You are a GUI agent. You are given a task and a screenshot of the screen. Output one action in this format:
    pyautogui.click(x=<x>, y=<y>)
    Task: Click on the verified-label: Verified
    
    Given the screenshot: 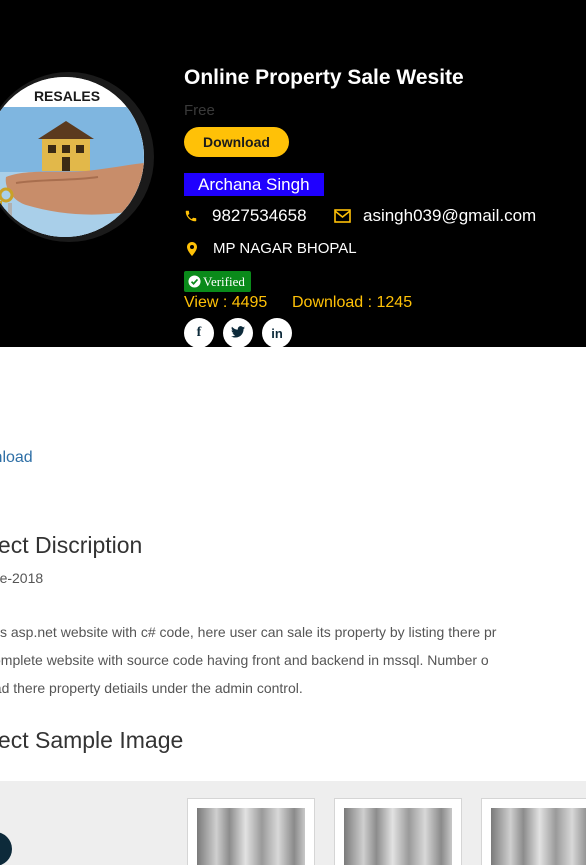 What is the action you would take?
    pyautogui.click(x=224, y=281)
    